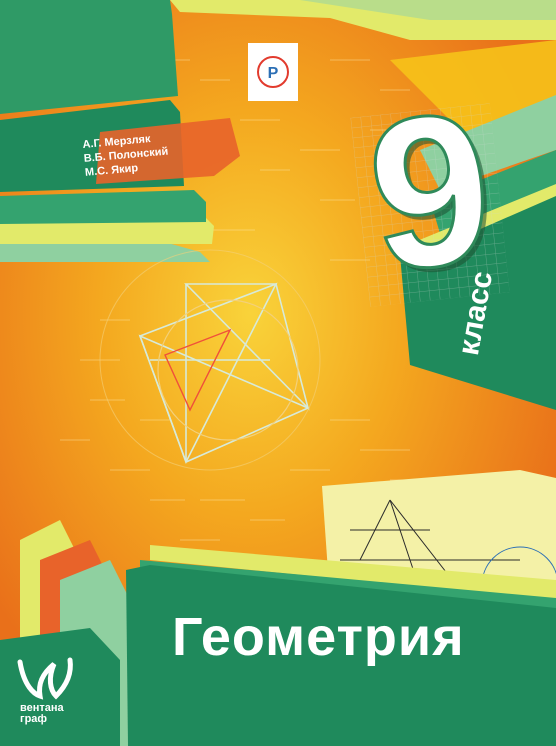 The image size is (556, 746). I want to click on publisher-name: вентана граф, so click(42, 714).